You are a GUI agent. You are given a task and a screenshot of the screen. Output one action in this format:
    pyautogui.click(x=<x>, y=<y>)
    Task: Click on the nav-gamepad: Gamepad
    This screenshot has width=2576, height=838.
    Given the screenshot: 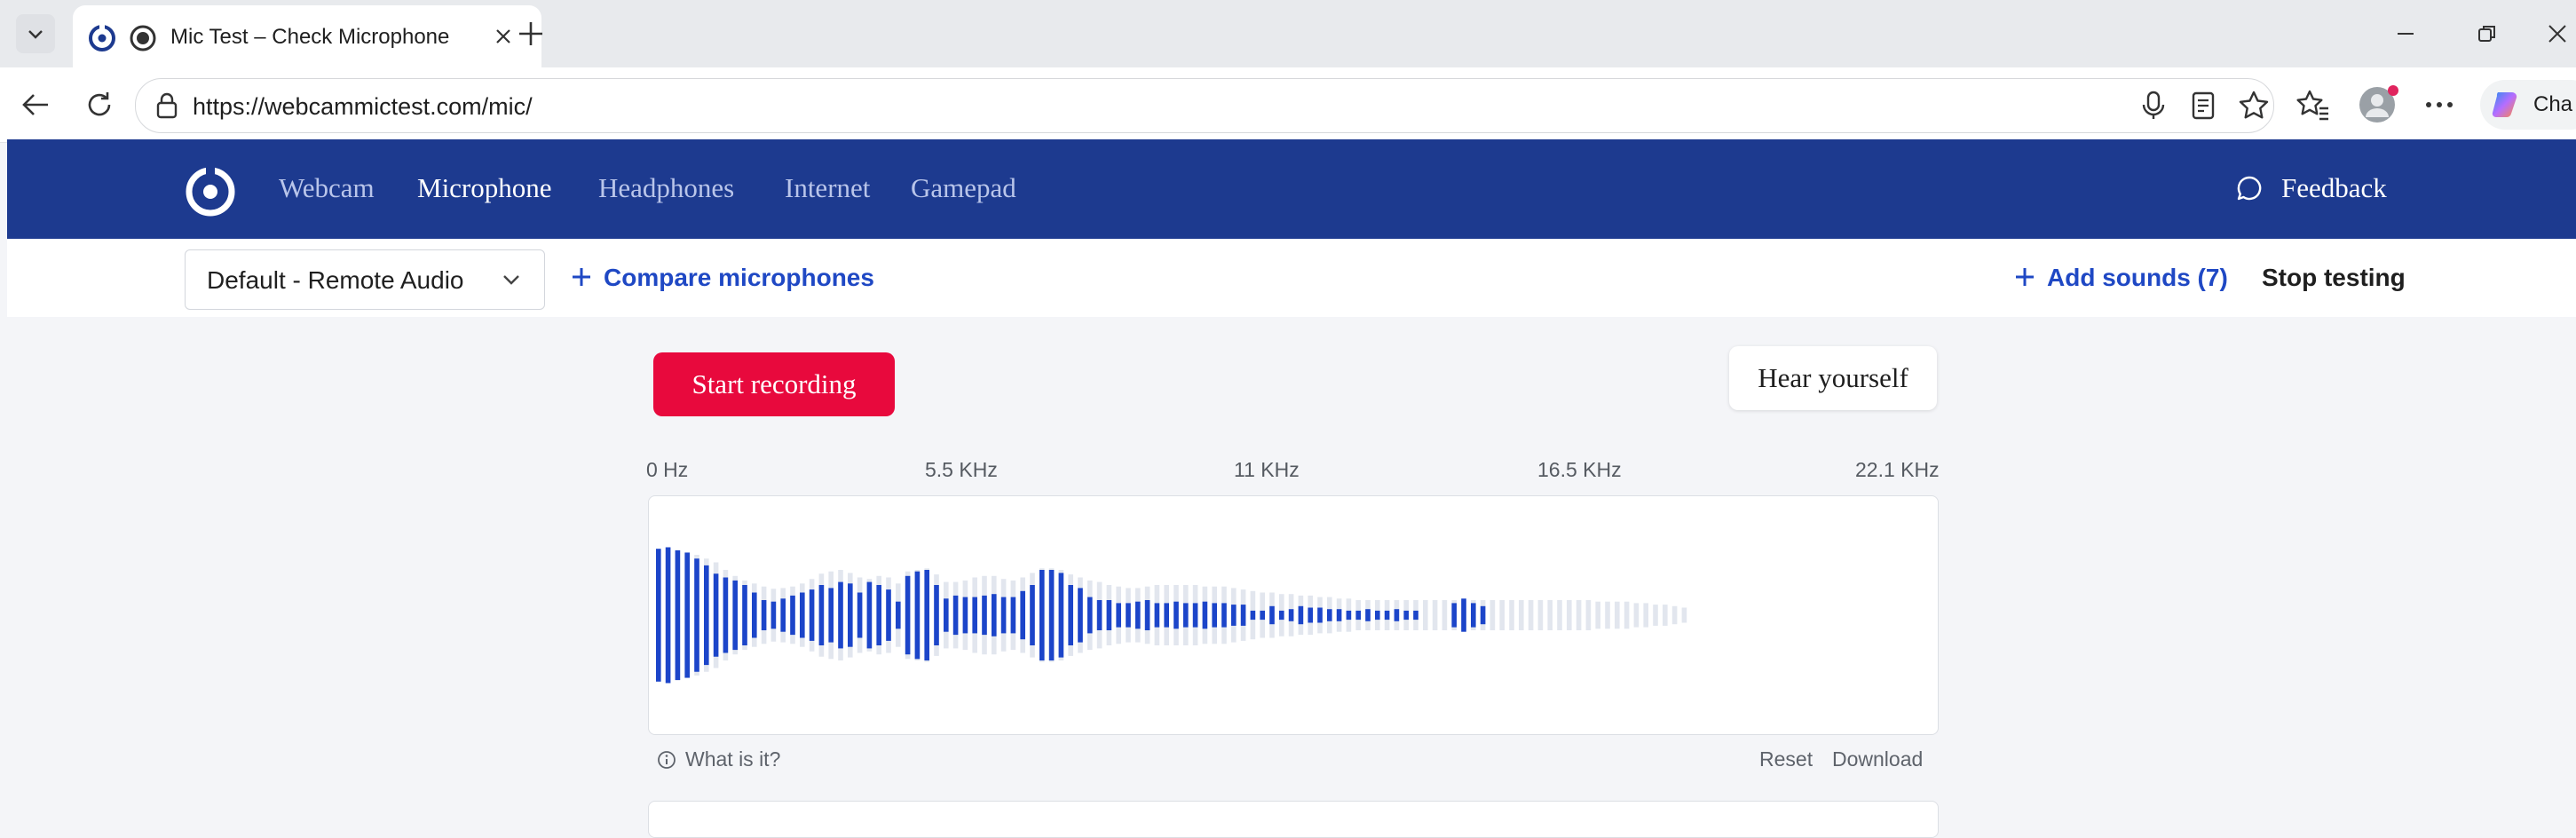 What is the action you would take?
    pyautogui.click(x=963, y=188)
    